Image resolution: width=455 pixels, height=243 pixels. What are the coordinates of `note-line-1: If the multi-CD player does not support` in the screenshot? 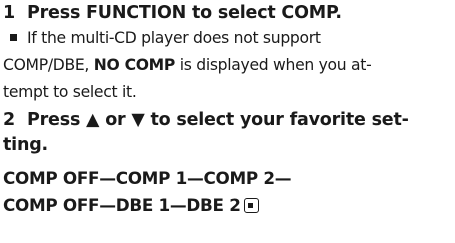 It's located at (228, 38).